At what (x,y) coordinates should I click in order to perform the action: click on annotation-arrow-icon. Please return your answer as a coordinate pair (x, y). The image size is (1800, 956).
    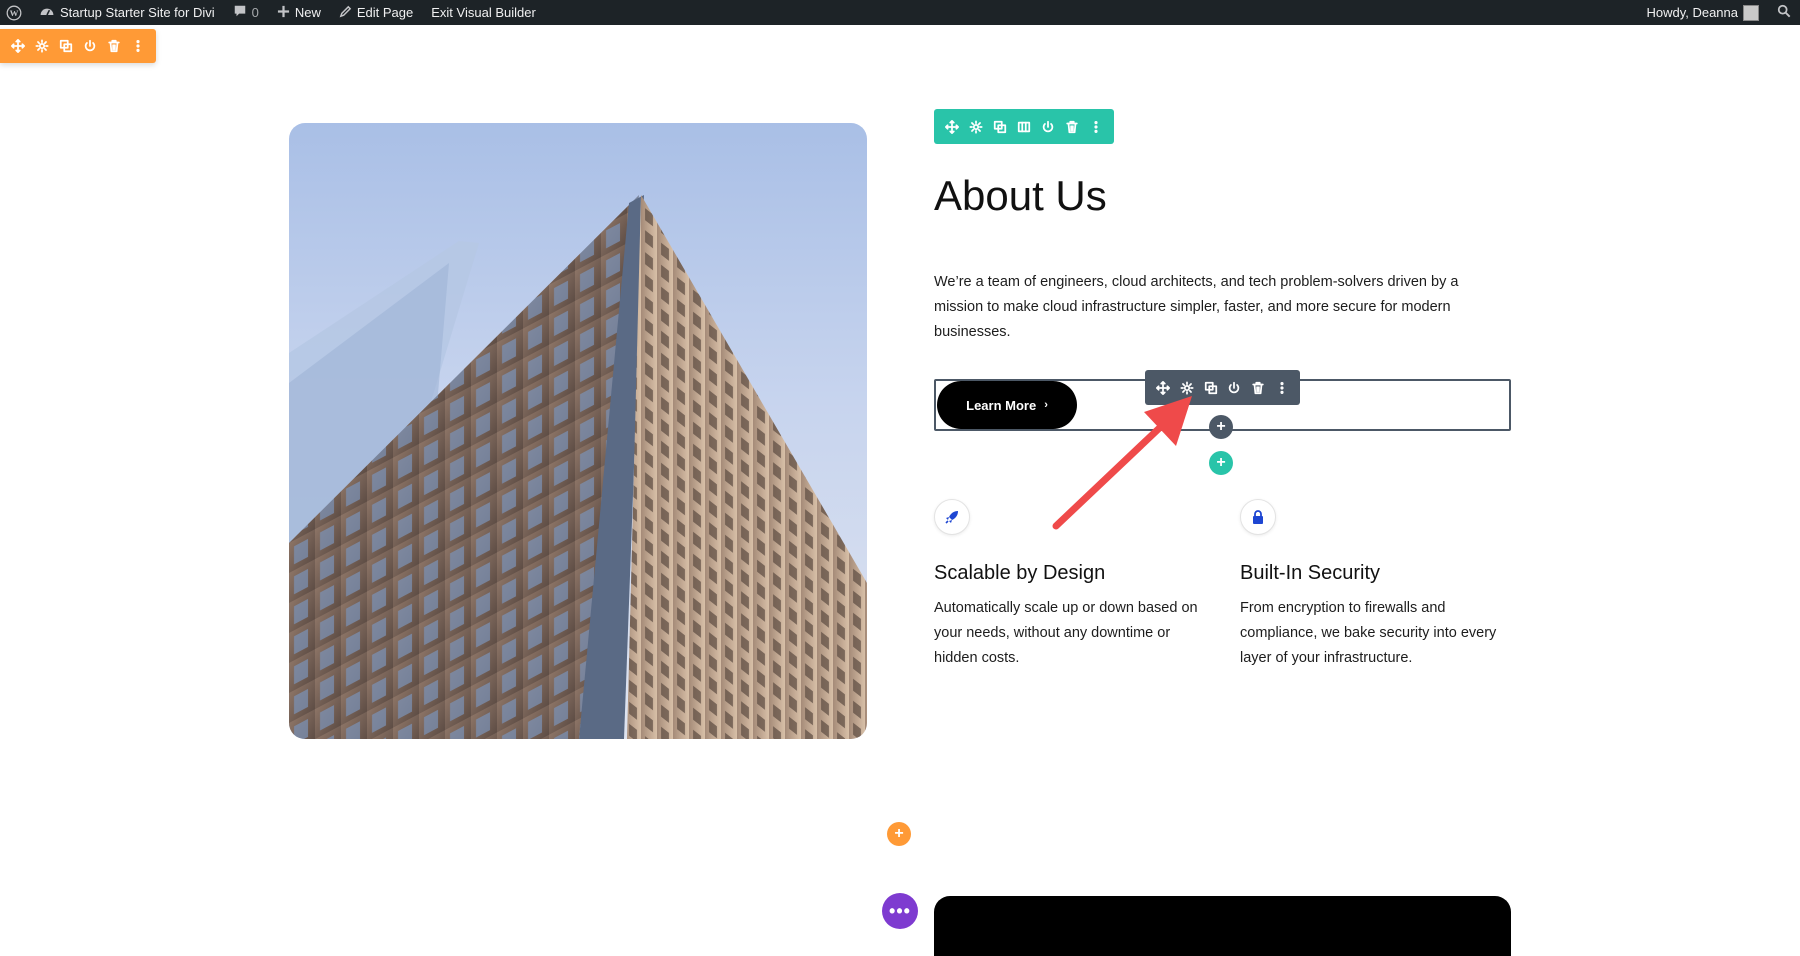
    Looking at the image, I should click on (1122, 463).